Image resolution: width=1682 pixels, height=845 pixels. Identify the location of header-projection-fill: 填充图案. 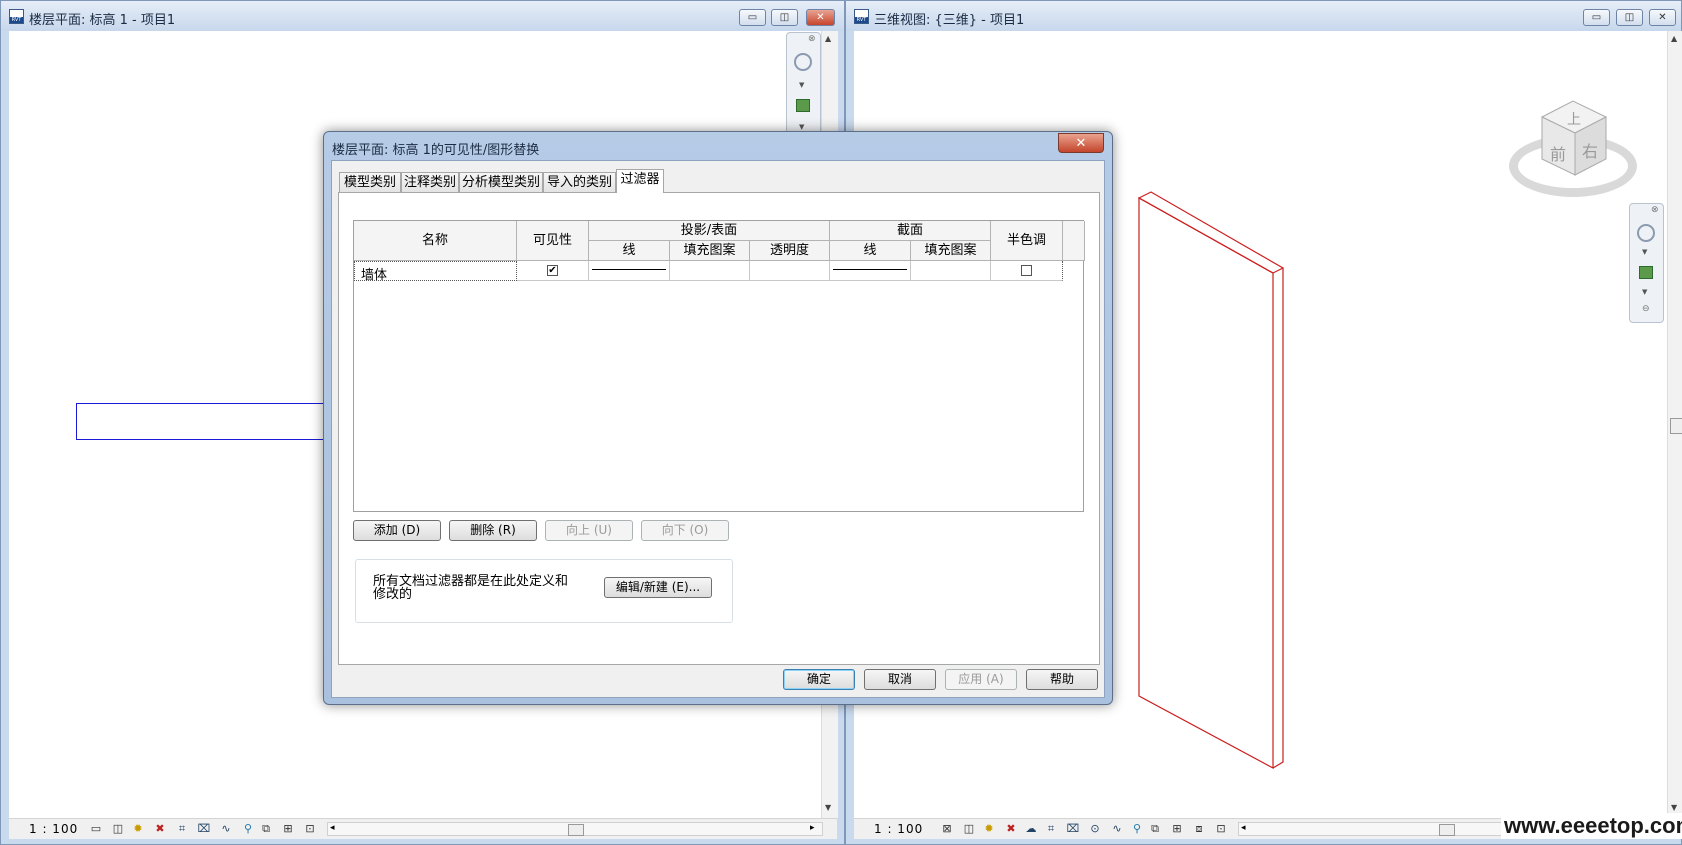
(710, 251).